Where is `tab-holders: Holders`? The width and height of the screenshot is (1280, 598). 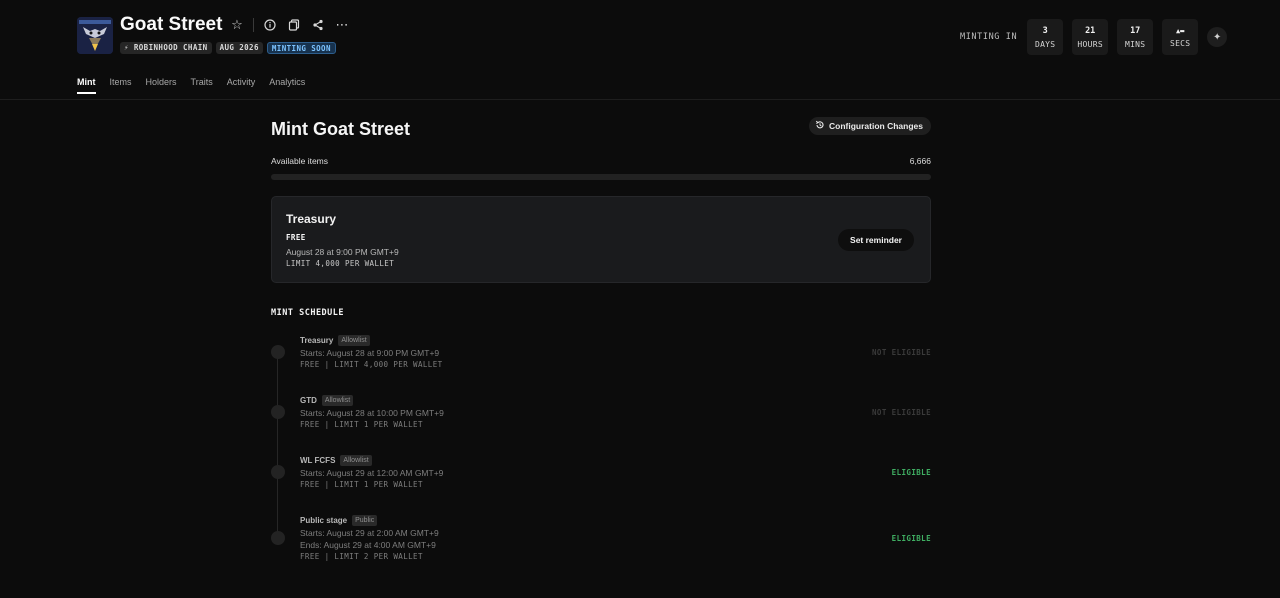
tab-holders: Holders is located at coordinates (161, 85).